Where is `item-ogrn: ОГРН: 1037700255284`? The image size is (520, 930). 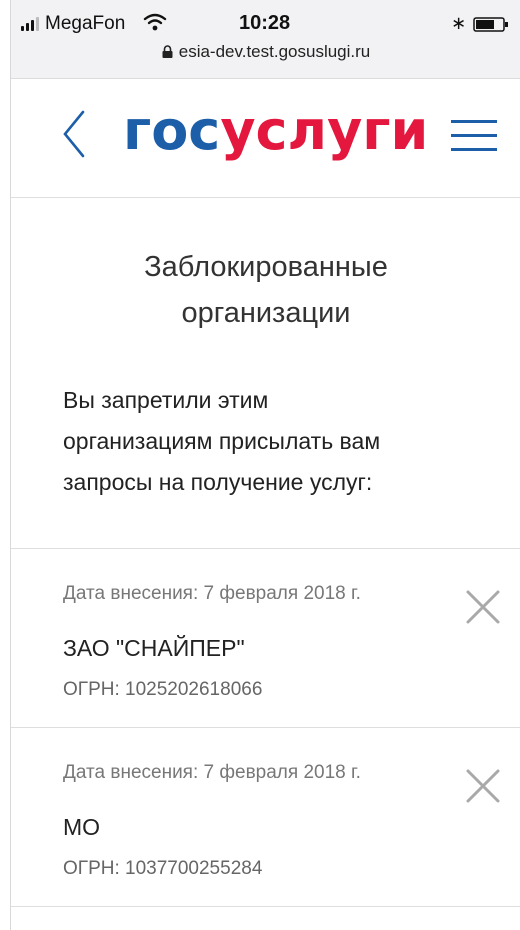
item-ogrn: ОГРН: 1037700255284 is located at coordinates (163, 868).